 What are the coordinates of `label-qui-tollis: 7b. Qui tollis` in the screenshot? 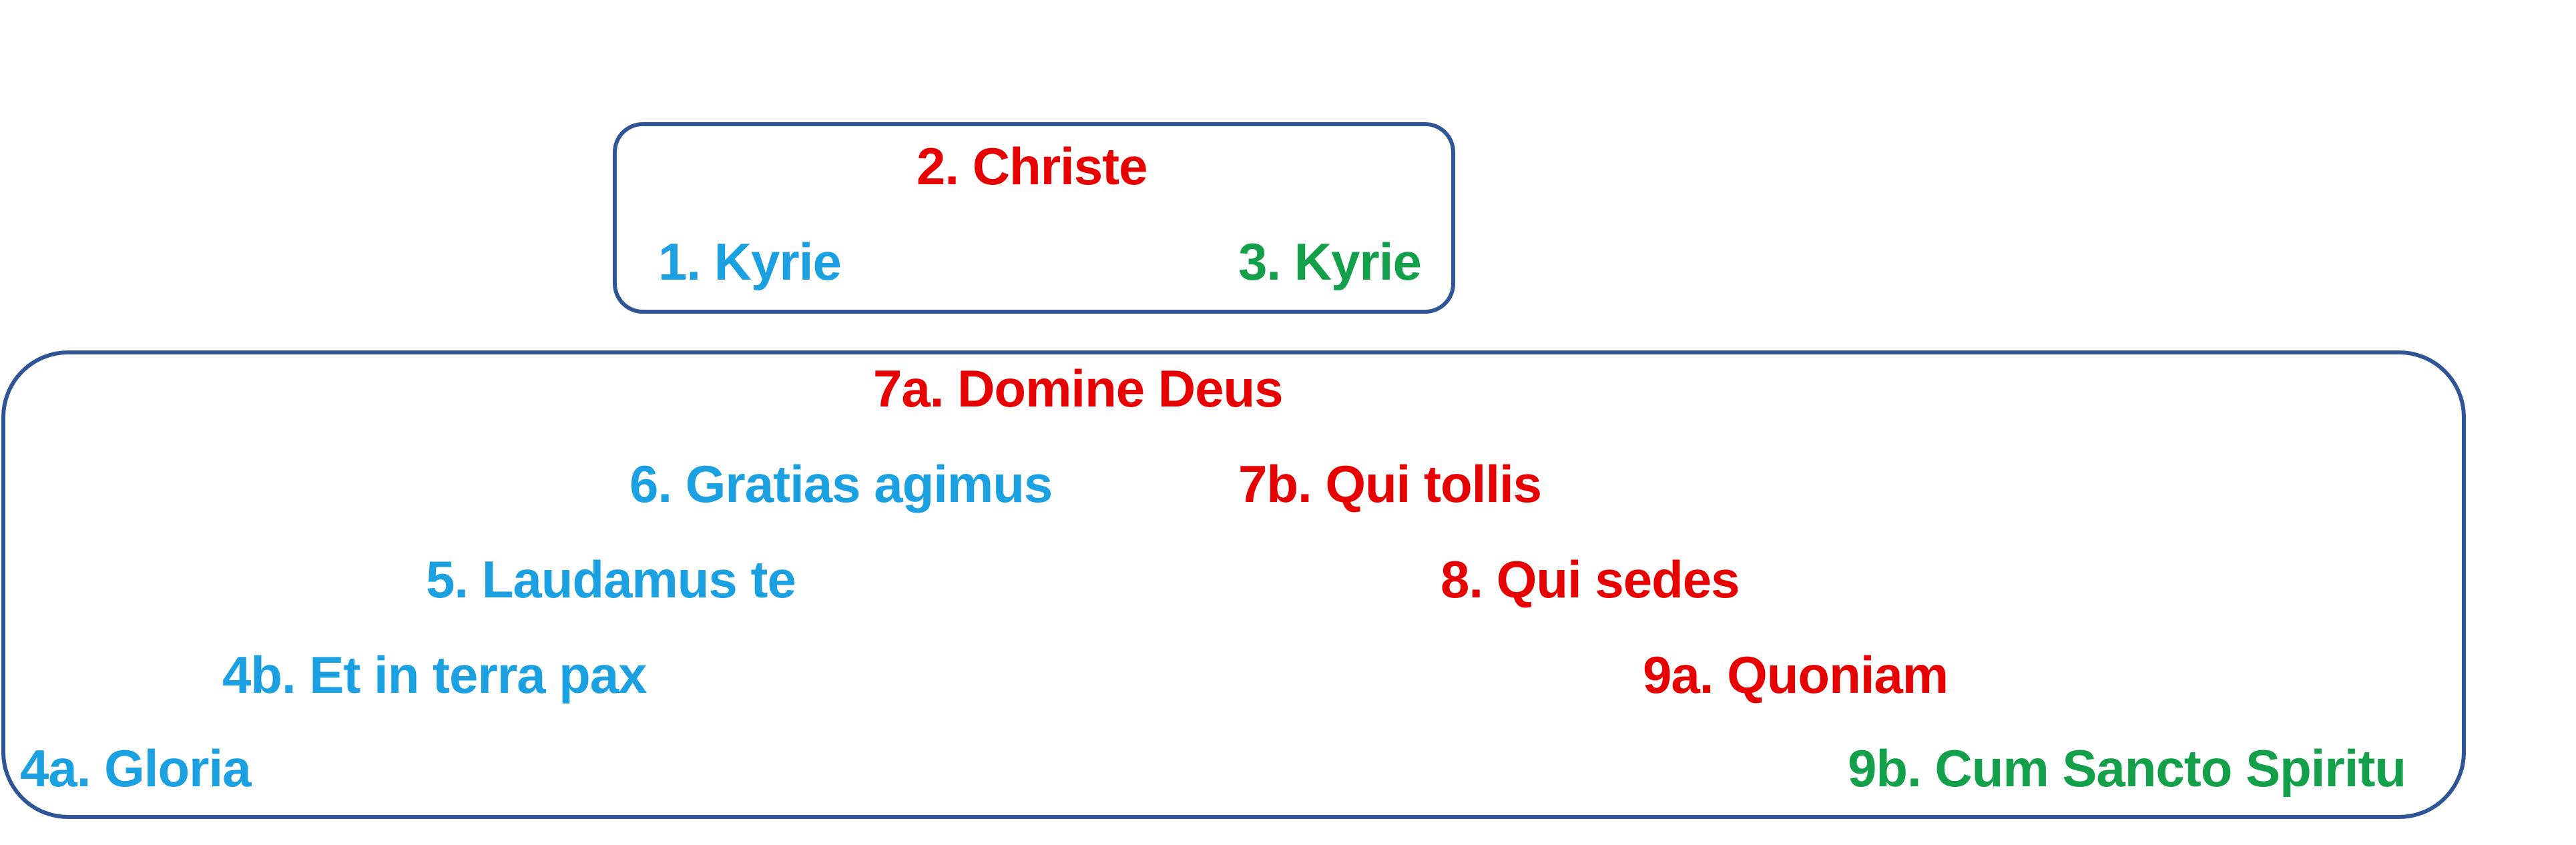 It's located at (1390, 484).